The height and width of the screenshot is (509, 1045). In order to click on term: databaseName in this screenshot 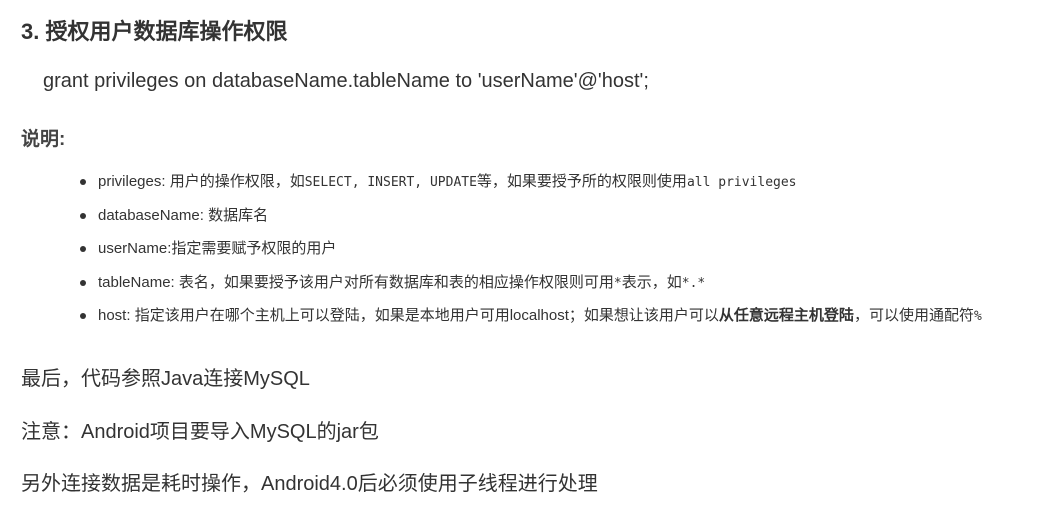, I will do `click(149, 215)`.